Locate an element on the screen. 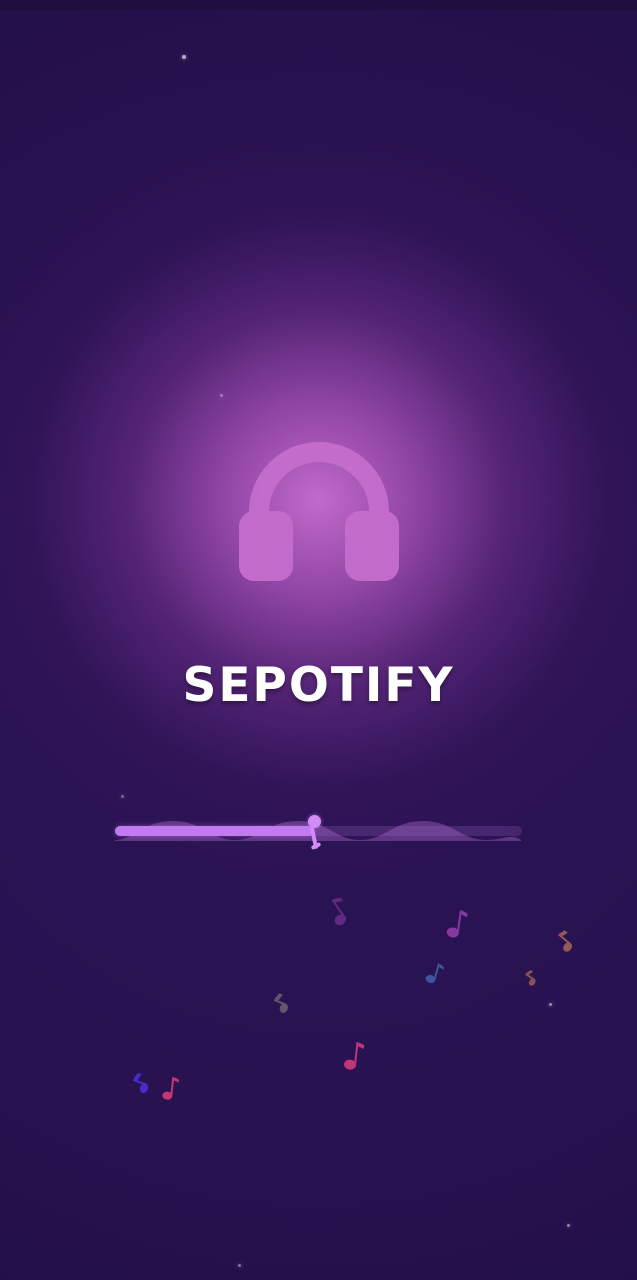 Image resolution: width=637 pixels, height=1280 pixels. progress-knob is located at coordinates (314, 821).